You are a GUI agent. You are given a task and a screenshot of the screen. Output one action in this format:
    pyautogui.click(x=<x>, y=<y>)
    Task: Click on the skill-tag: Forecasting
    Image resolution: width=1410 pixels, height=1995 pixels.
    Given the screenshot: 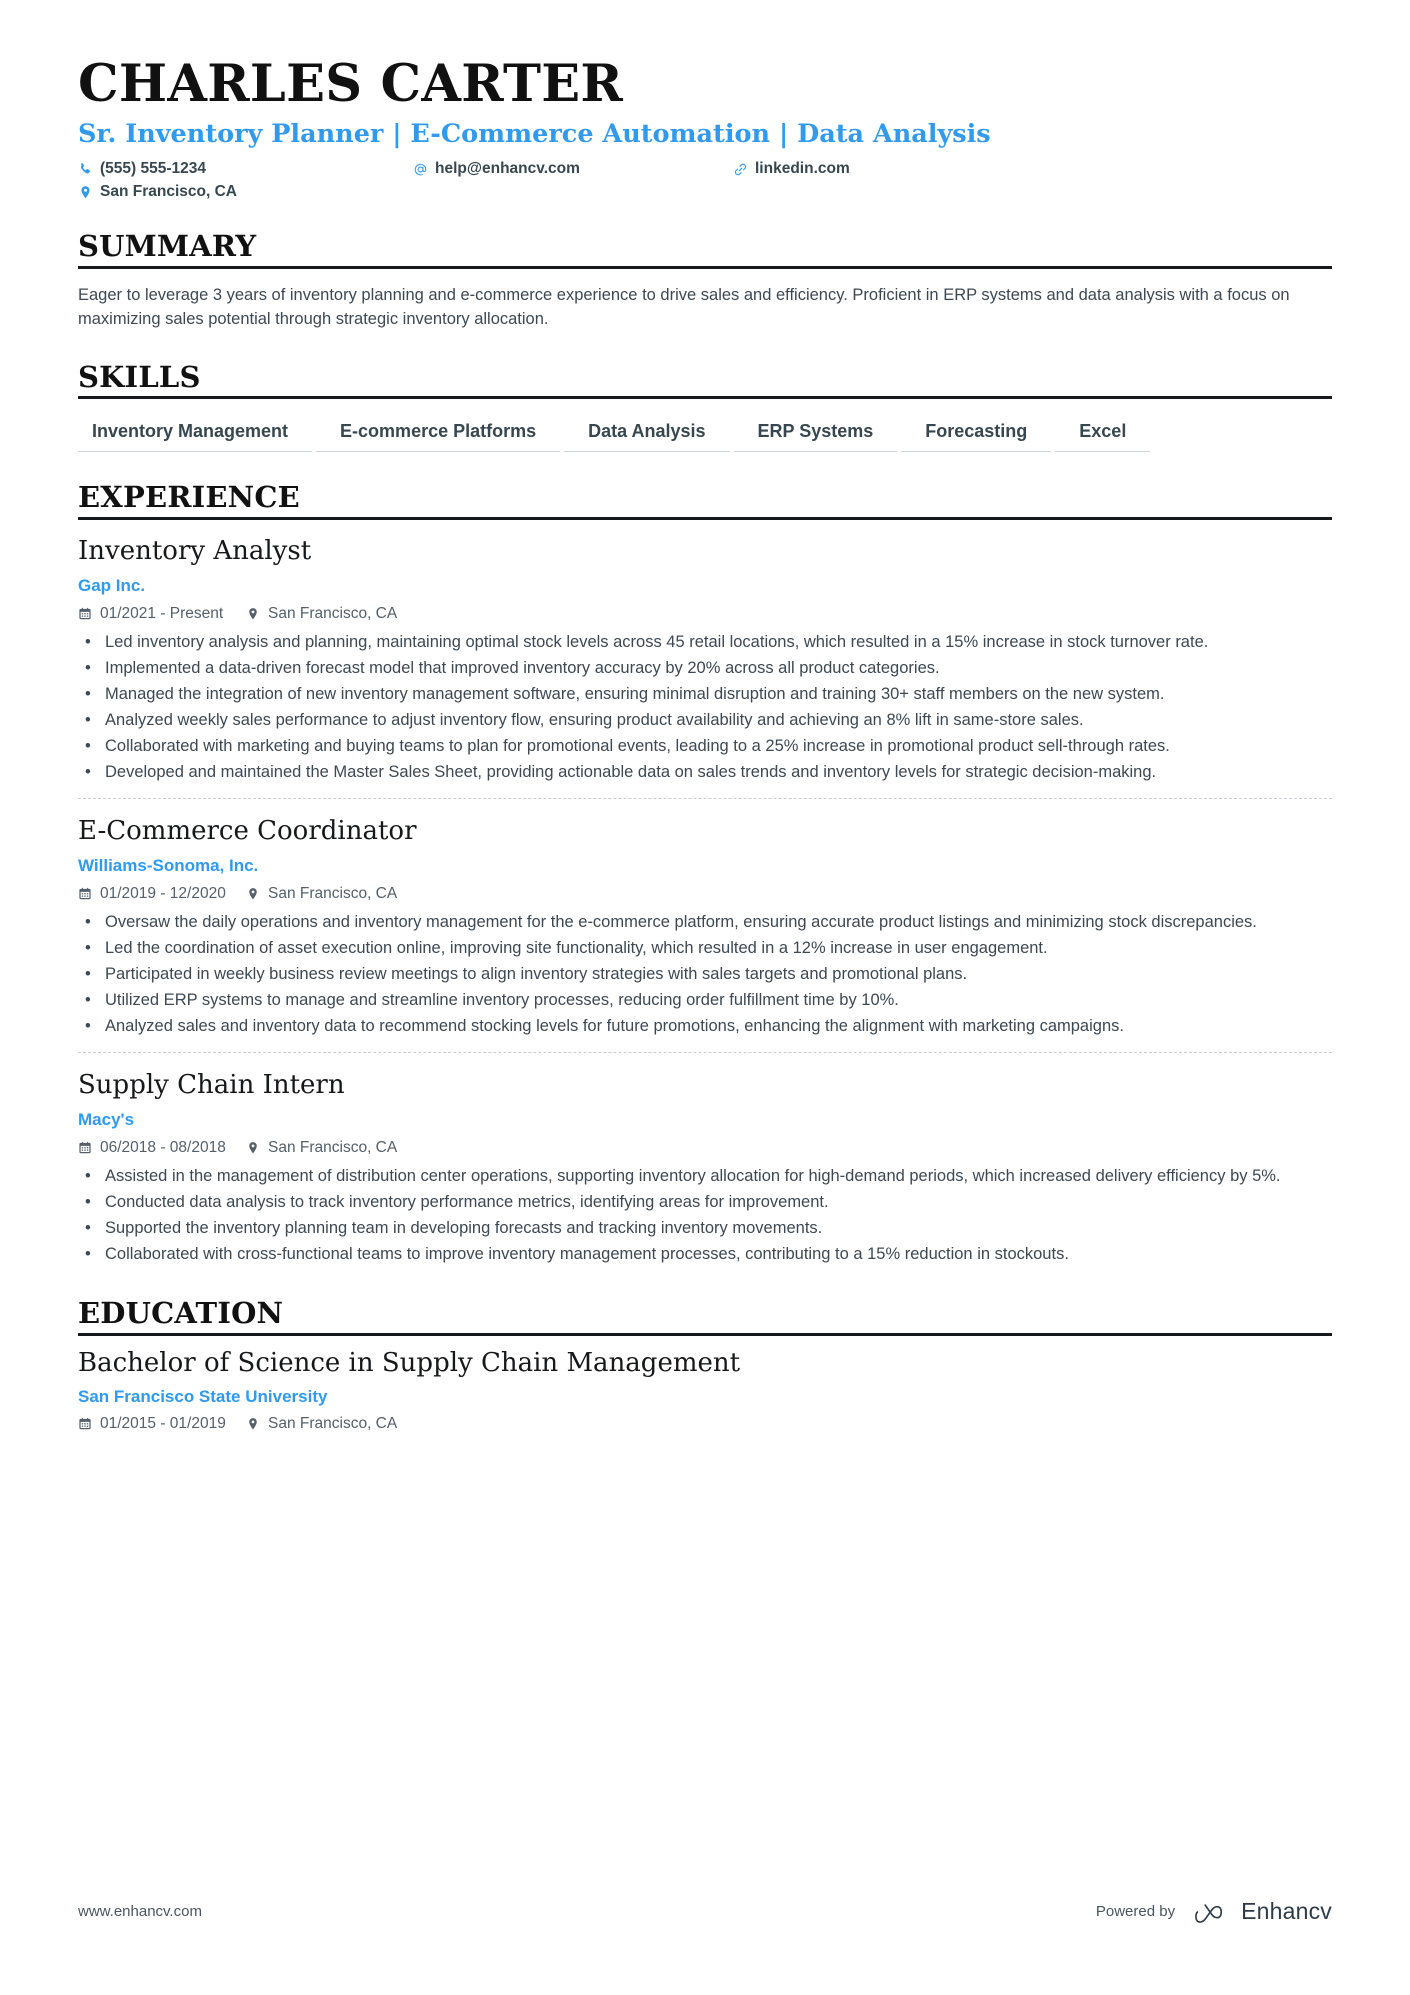 What is the action you would take?
    pyautogui.click(x=976, y=437)
    